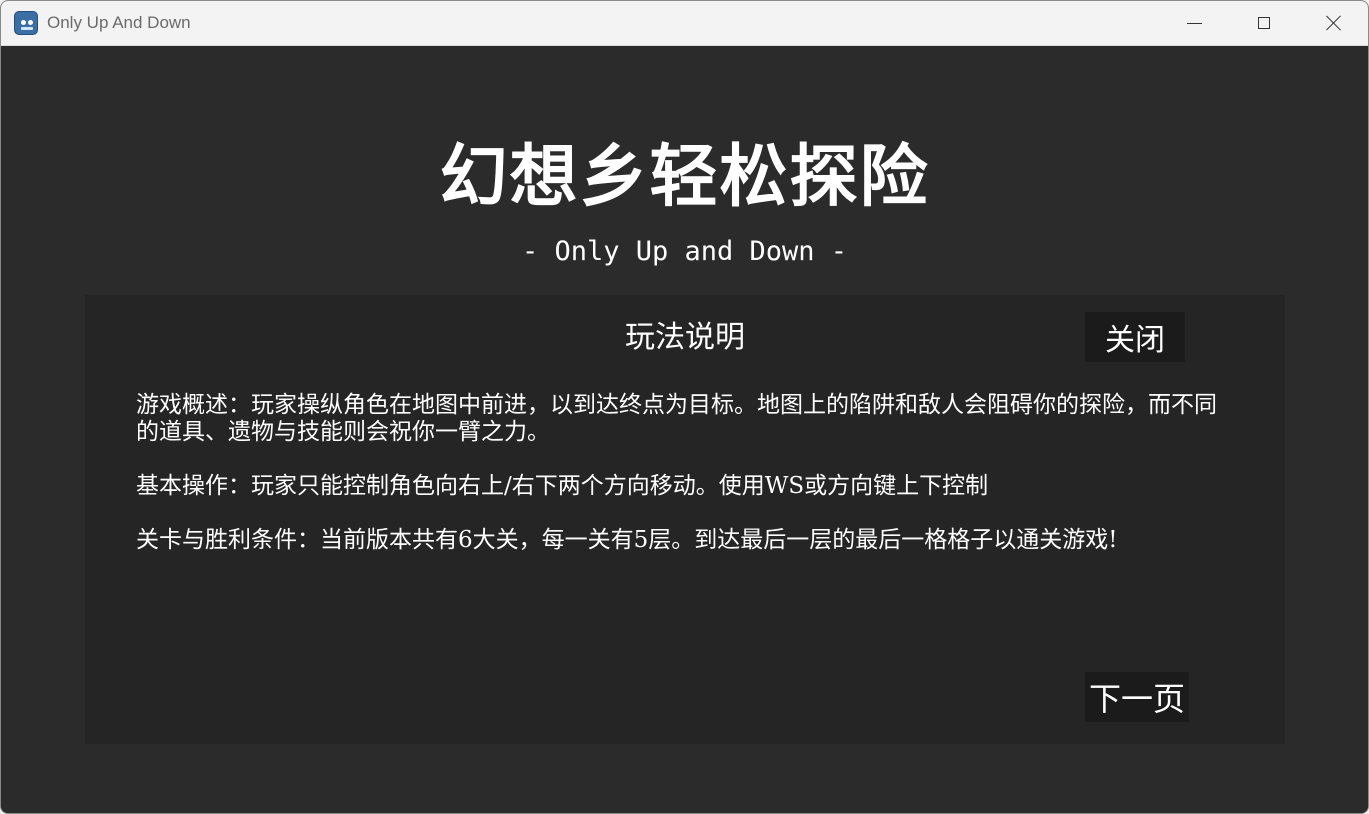  Describe the element at coordinates (684, 177) in the screenshot. I see `game-title: 幻想乡轻松探险` at that location.